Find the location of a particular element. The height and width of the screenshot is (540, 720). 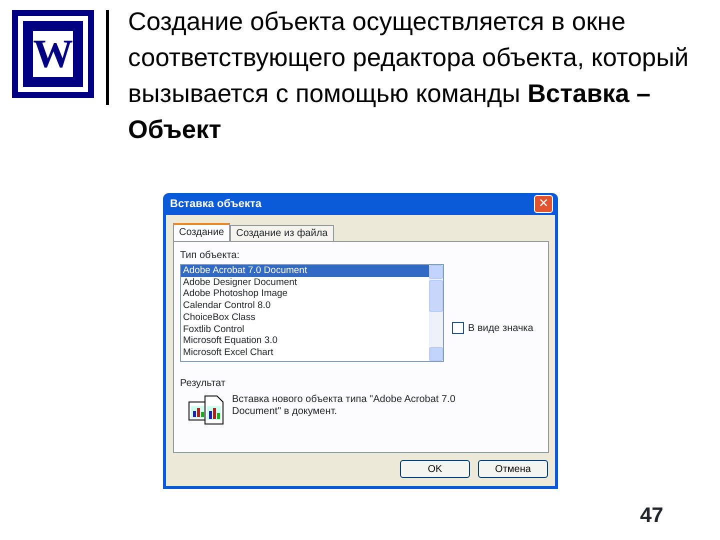

list-item: Calendar Control 8.0 is located at coordinates (305, 306).